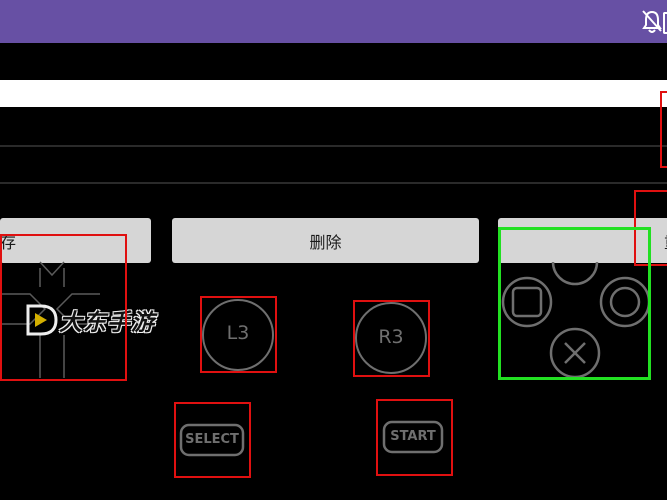 The height and width of the screenshot is (500, 667). I want to click on r3-touch-area, so click(391, 338).